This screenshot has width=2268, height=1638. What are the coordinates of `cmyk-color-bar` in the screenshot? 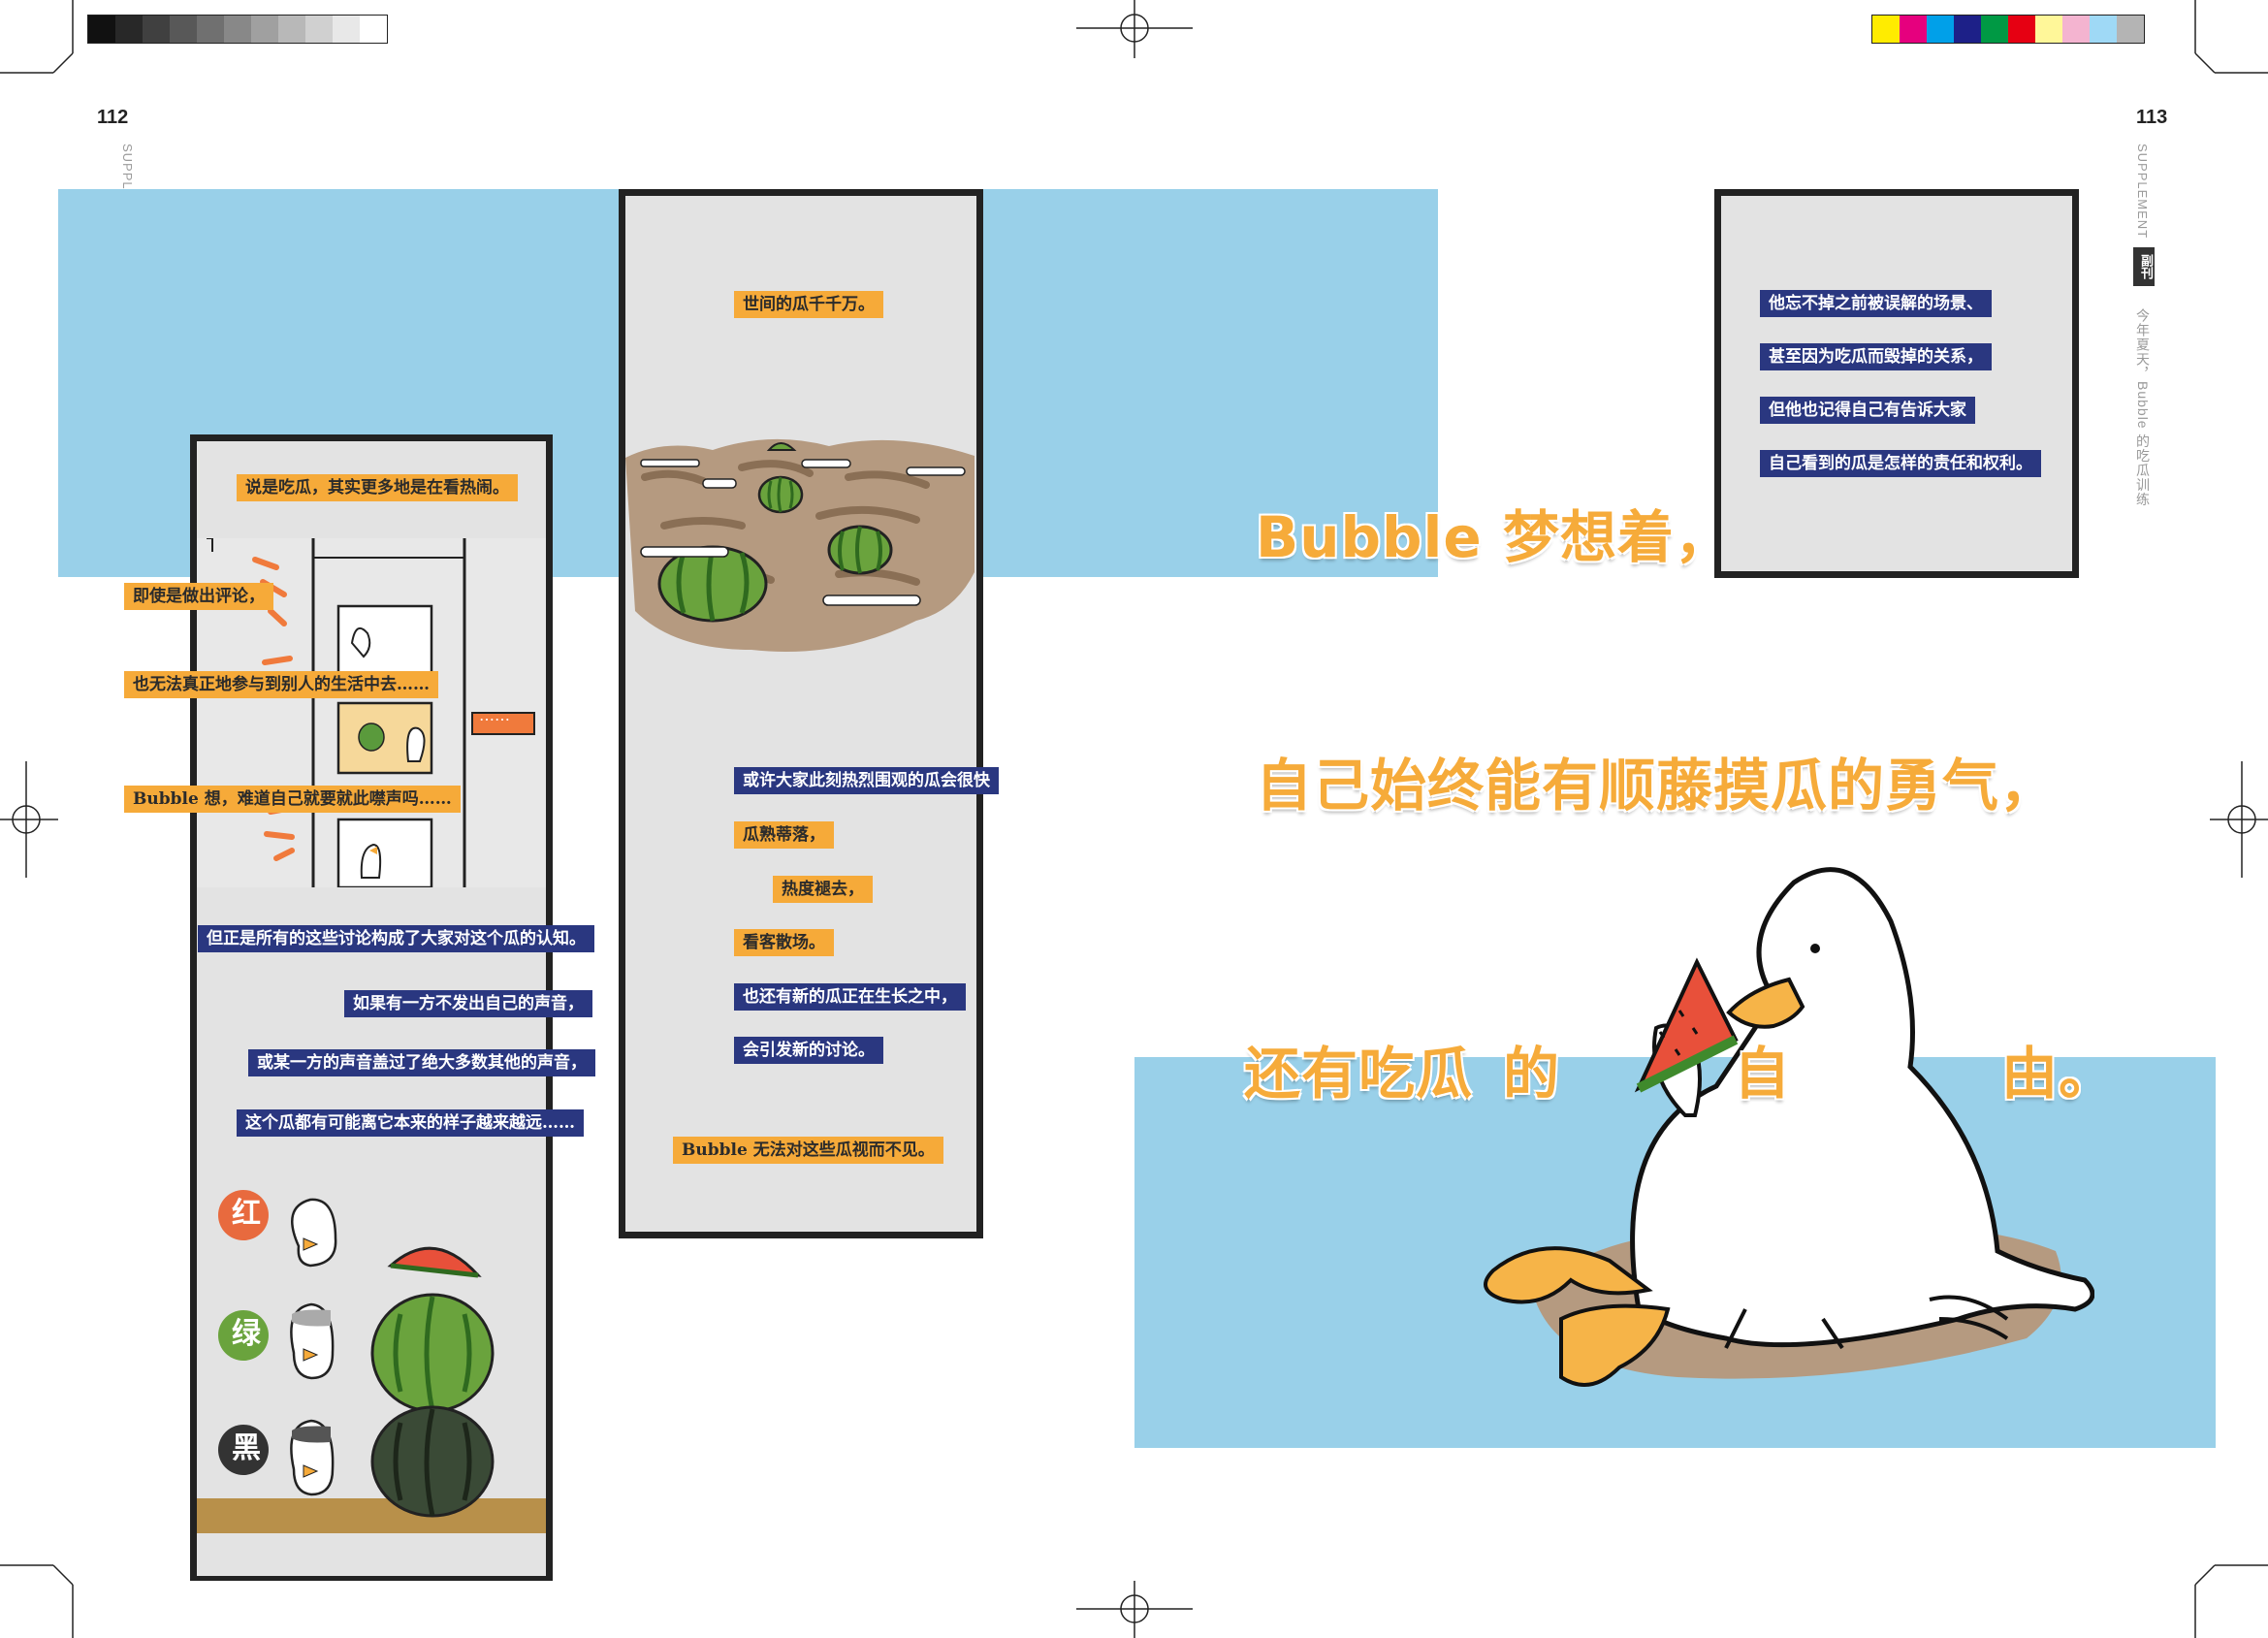 It's located at (2008, 29).